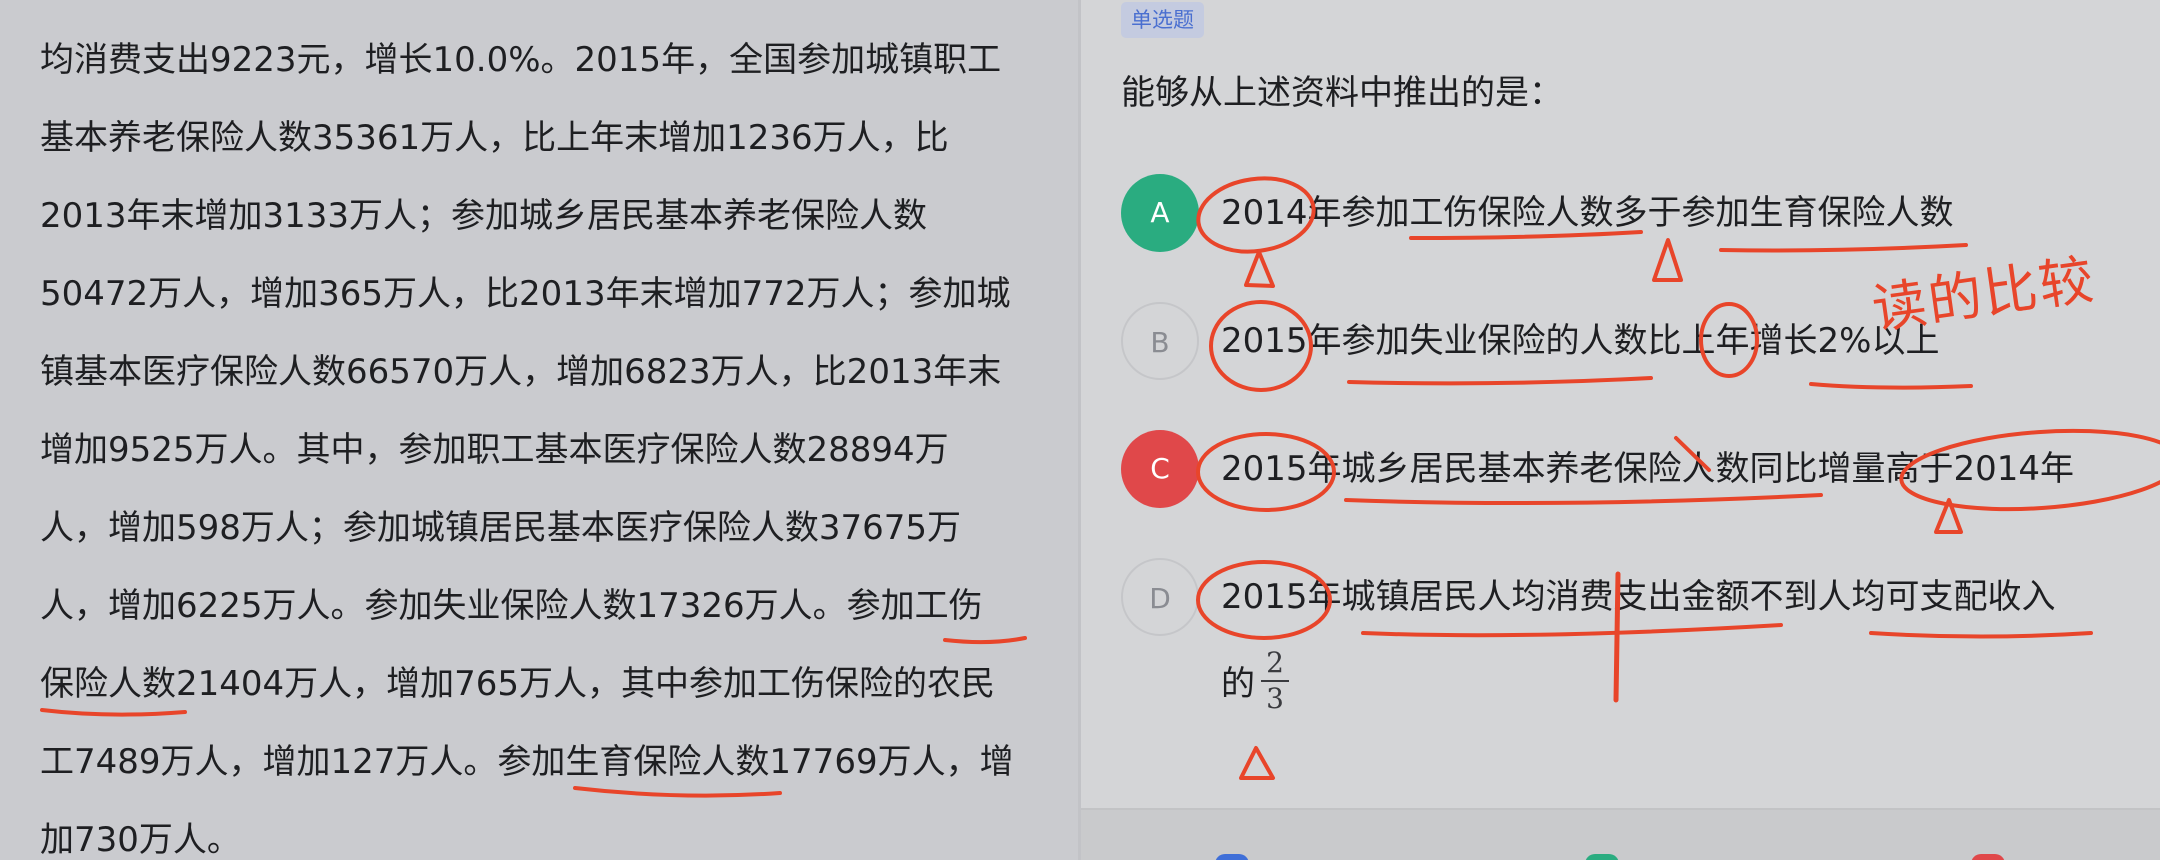 This screenshot has height=860, width=2160. What do you see at coordinates (1692, 454) in the screenshot?
I see `ink-stroke` at bounding box center [1692, 454].